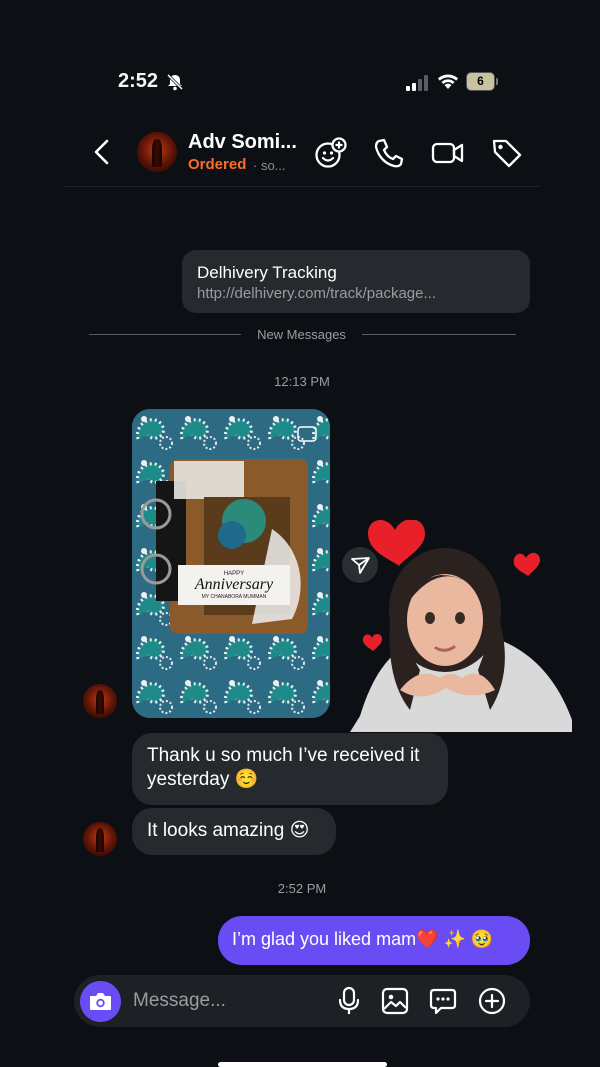 Image resolution: width=600 pixels, height=1067 pixels. Describe the element at coordinates (395, 1001) in the screenshot. I see `image-icon` at that location.